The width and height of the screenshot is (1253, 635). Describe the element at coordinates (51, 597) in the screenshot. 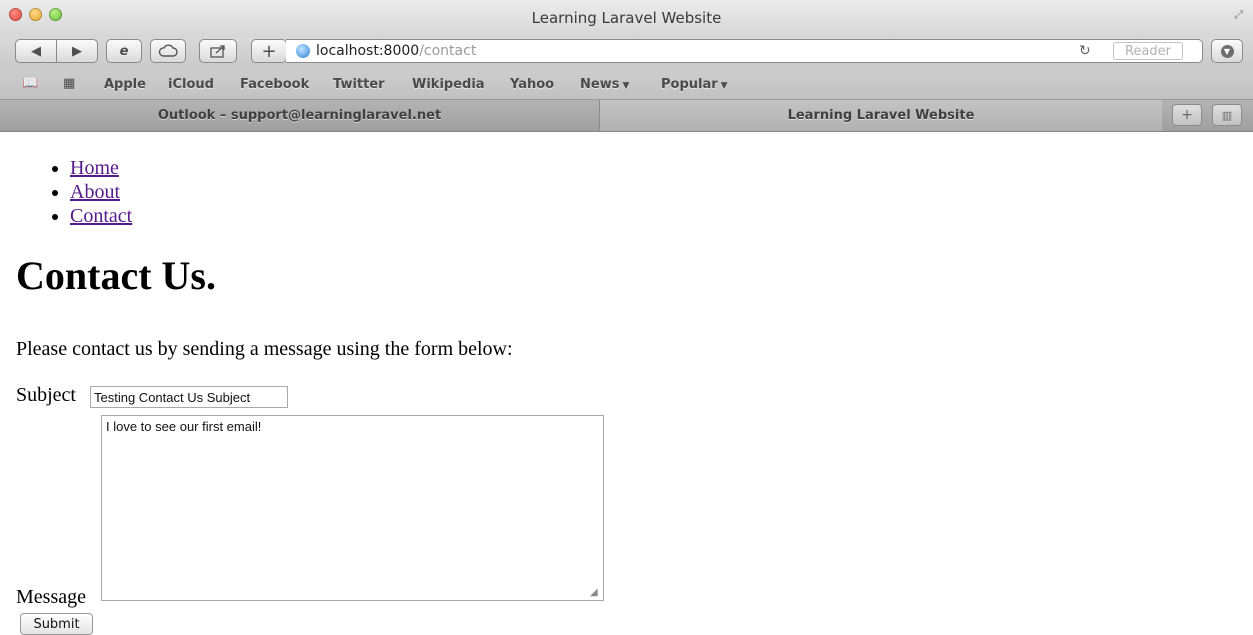

I see `message-label: Message` at that location.